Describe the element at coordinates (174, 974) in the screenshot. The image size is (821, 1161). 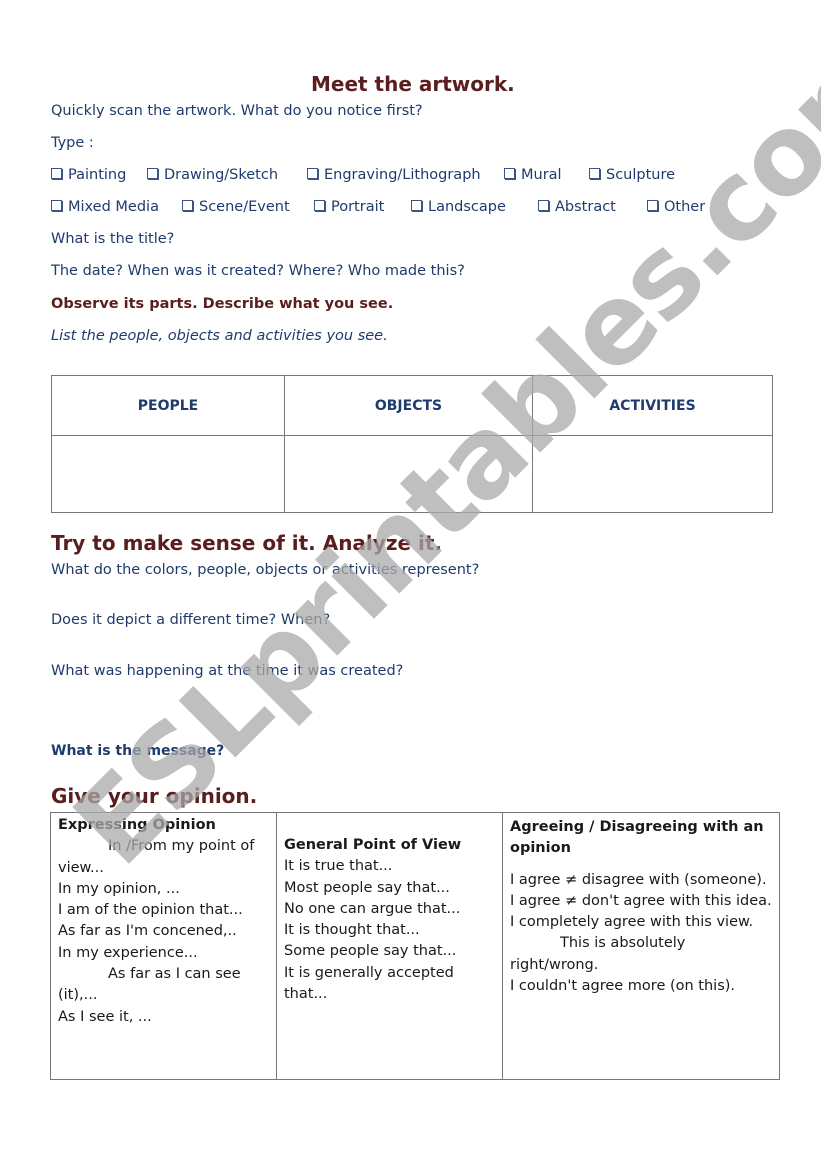
I see `phrase: As far as I can see` at that location.